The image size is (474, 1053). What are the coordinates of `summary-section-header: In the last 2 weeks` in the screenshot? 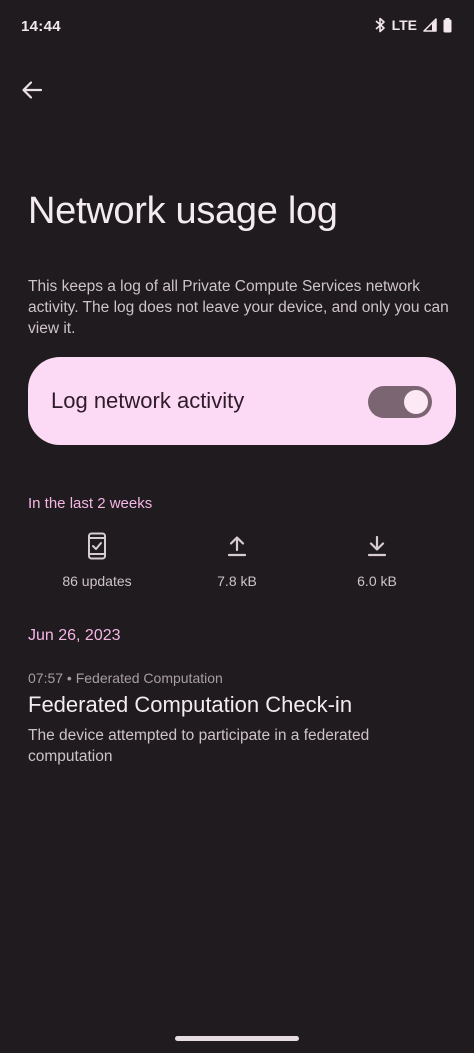 It's located at (90, 503).